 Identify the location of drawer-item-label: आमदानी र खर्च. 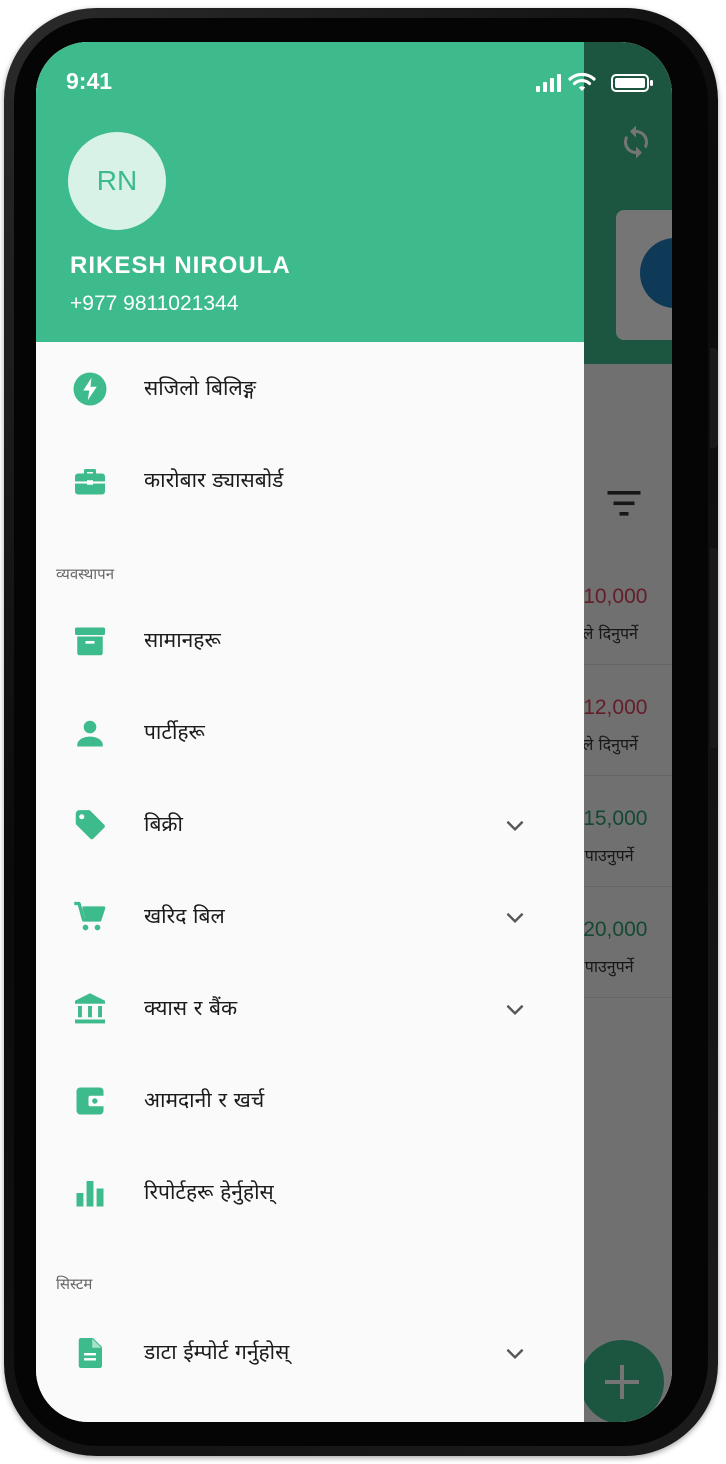
(204, 1100).